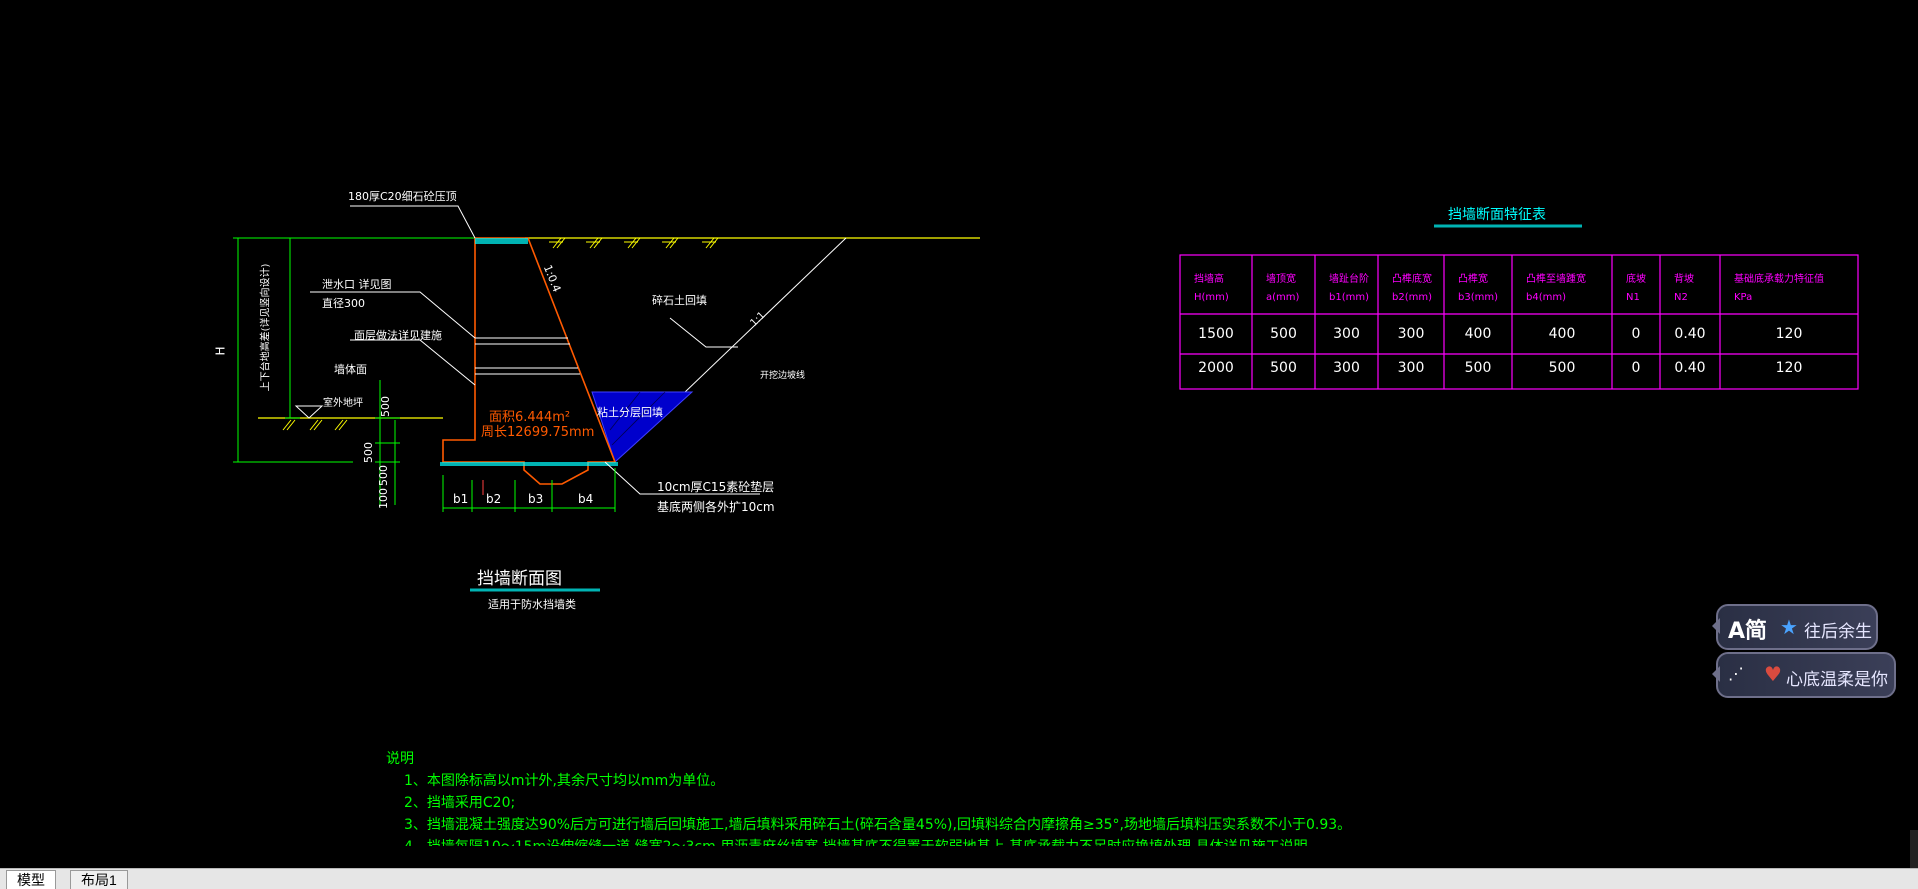  I want to click on table-header-cell: 凸榫宽, so click(1473, 279).